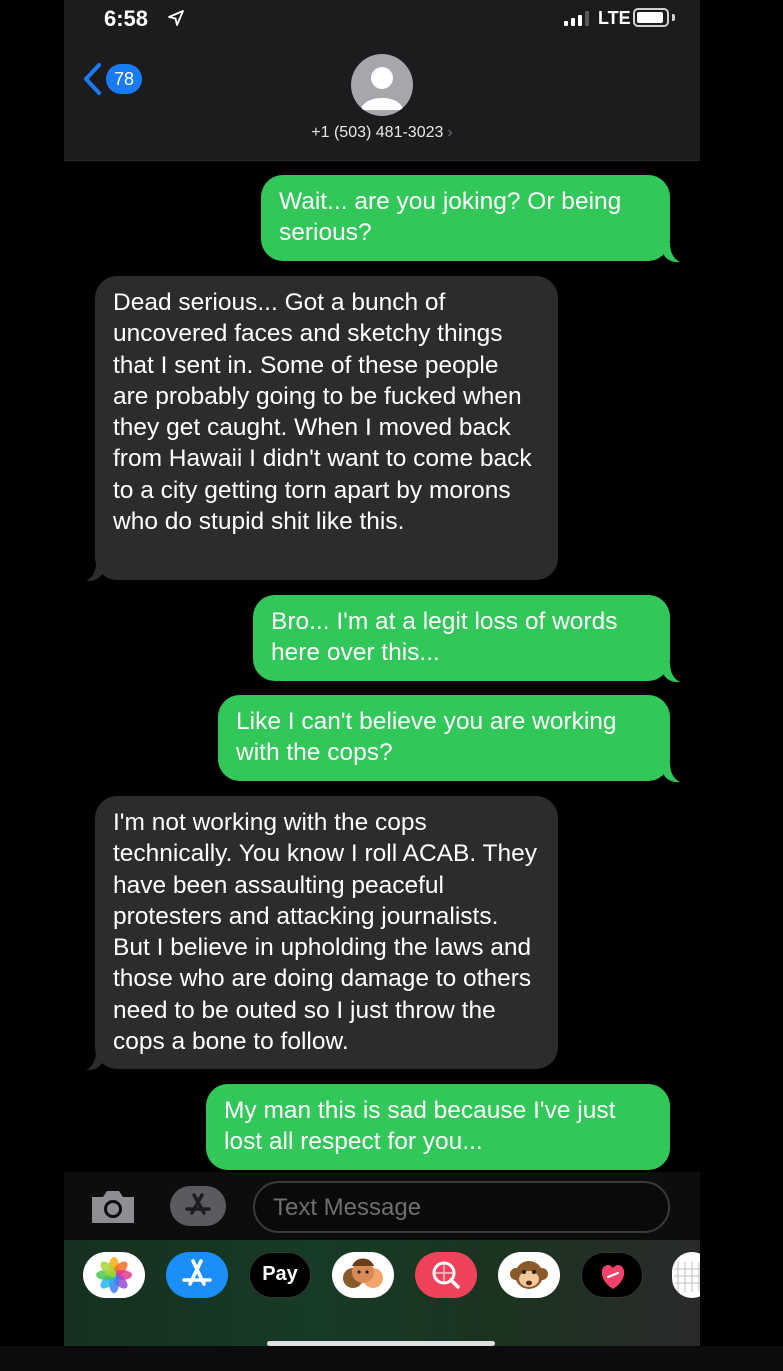 This screenshot has height=1371, width=783. I want to click on search-images-icon, so click(446, 1275).